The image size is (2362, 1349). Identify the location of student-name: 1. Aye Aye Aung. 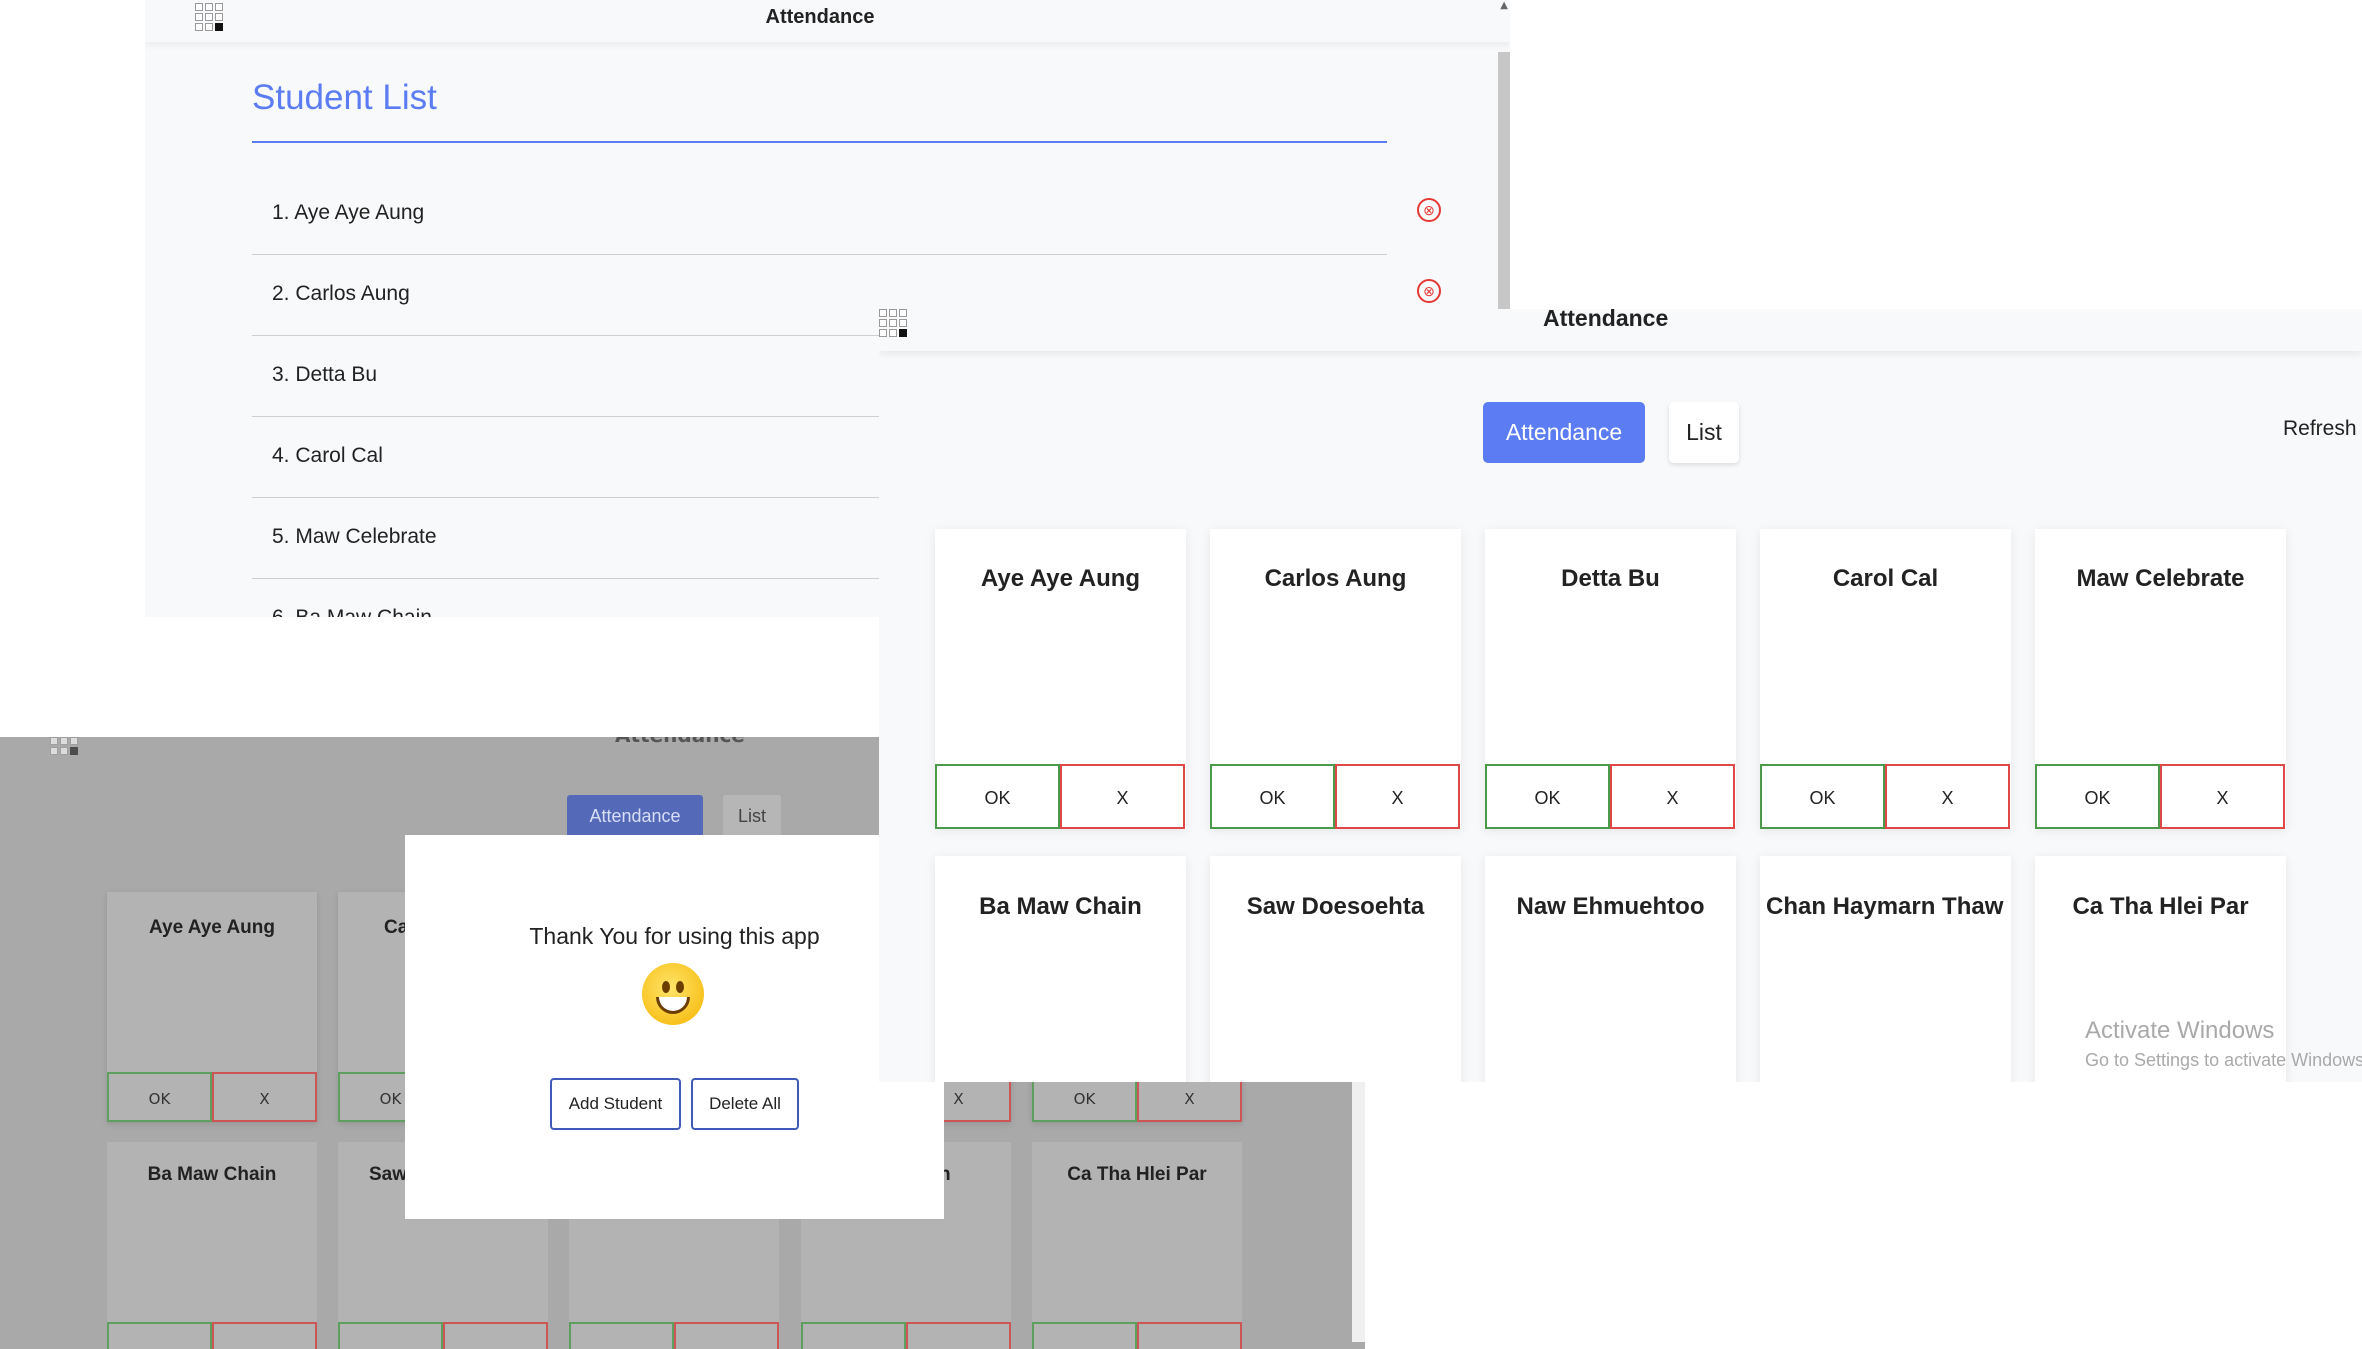
(348, 212).